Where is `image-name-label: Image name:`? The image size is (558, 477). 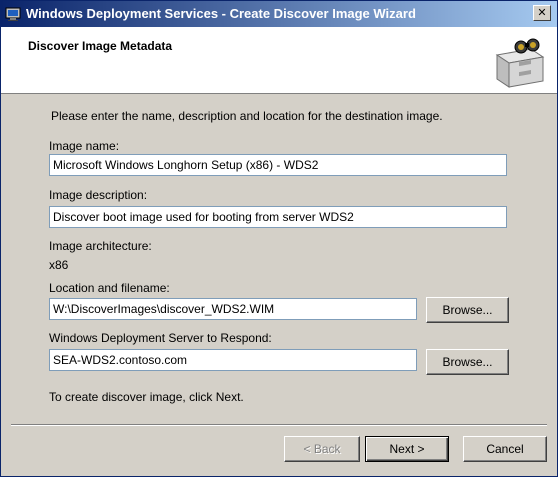 image-name-label: Image name: is located at coordinates (84, 146).